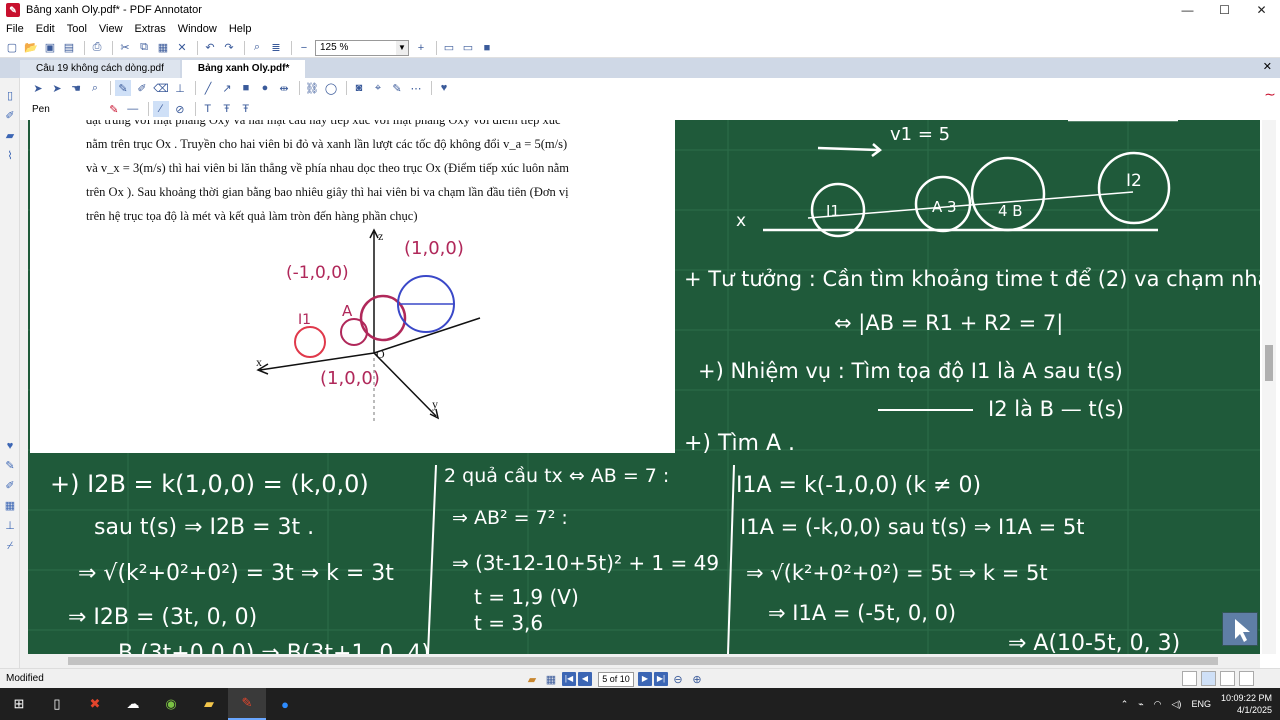 Image resolution: width=1280 pixels, height=720 pixels. What do you see at coordinates (15, 29) in the screenshot?
I see `menu-file: File` at bounding box center [15, 29].